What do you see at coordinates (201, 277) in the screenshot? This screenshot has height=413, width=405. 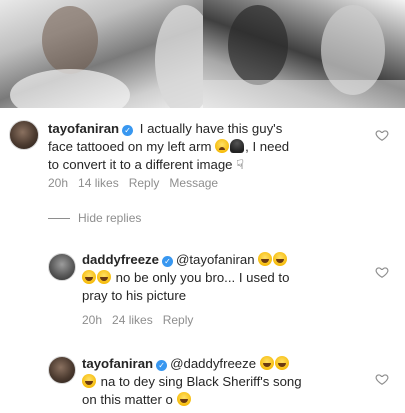 I see `comment-text: no be only you bro... I used to` at bounding box center [201, 277].